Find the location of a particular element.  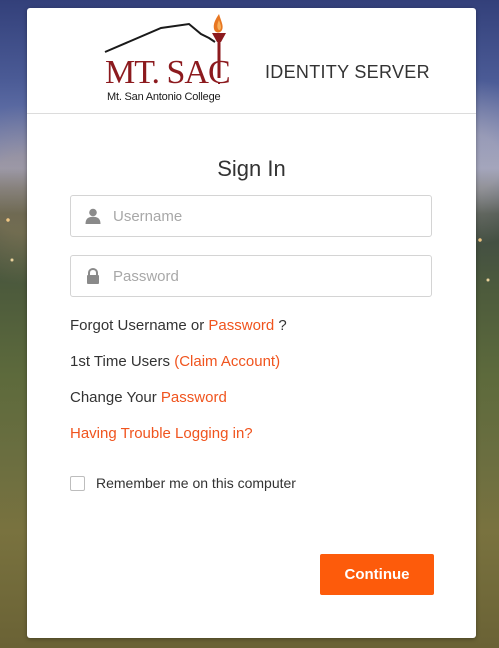

lock-icon is located at coordinates (93, 276).